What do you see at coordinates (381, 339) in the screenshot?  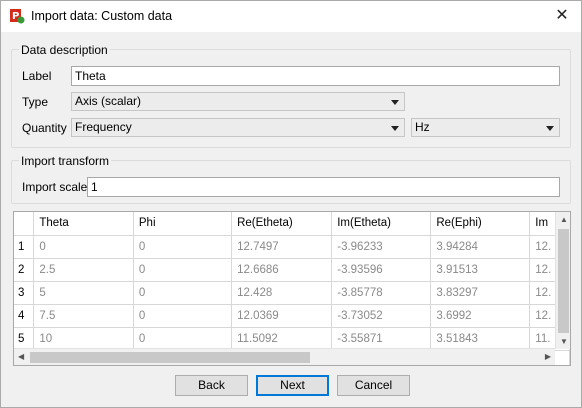 I see `table-cell: -3.55871` at bounding box center [381, 339].